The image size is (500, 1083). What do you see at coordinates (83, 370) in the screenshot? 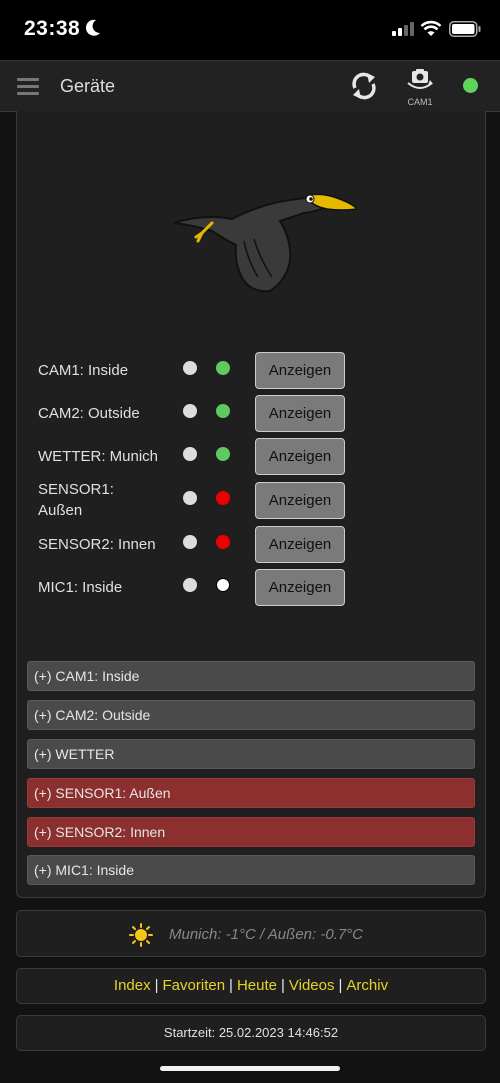
I see `device-name: CAM1: Inside` at bounding box center [83, 370].